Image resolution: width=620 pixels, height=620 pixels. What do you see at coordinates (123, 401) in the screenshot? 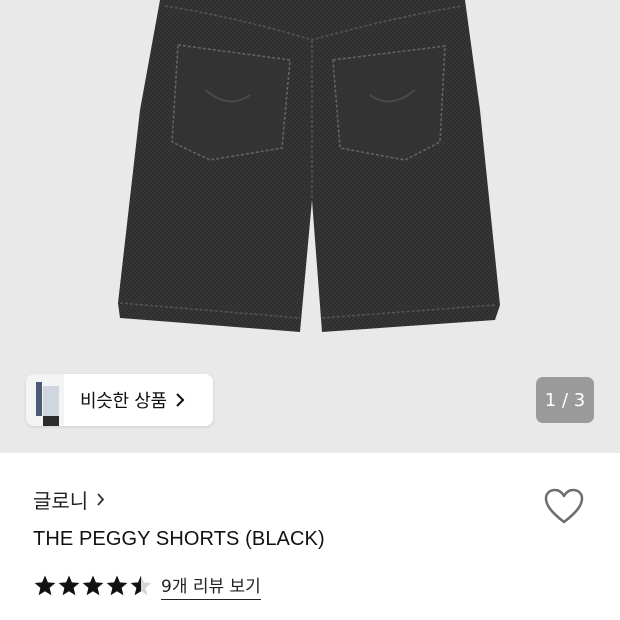
I see `similar-products-label: 비슷한 상품` at bounding box center [123, 401].